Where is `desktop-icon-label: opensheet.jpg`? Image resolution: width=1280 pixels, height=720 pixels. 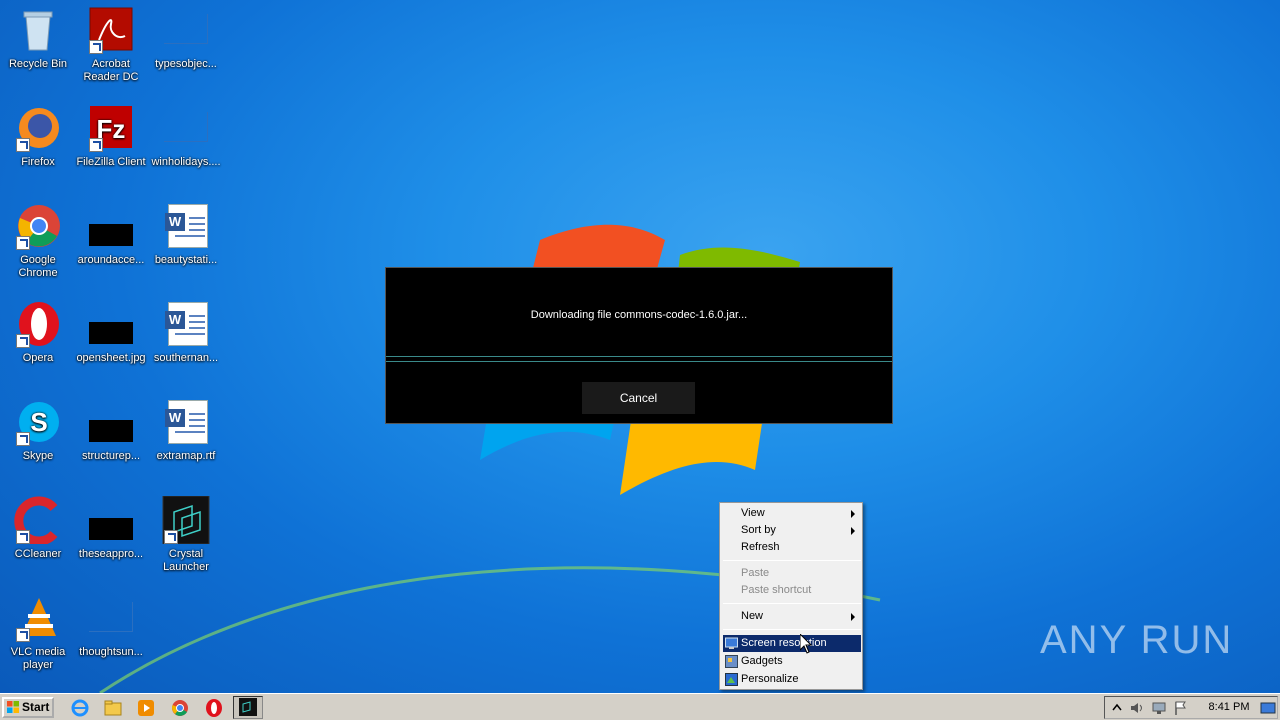
desktop-icon-label: opensheet.jpg is located at coordinates (111, 358).